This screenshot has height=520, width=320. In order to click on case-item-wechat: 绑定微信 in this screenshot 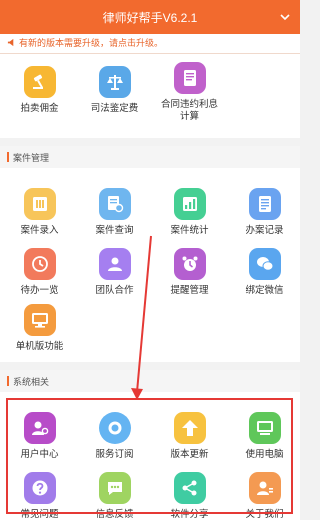, I will do `click(264, 272)`.